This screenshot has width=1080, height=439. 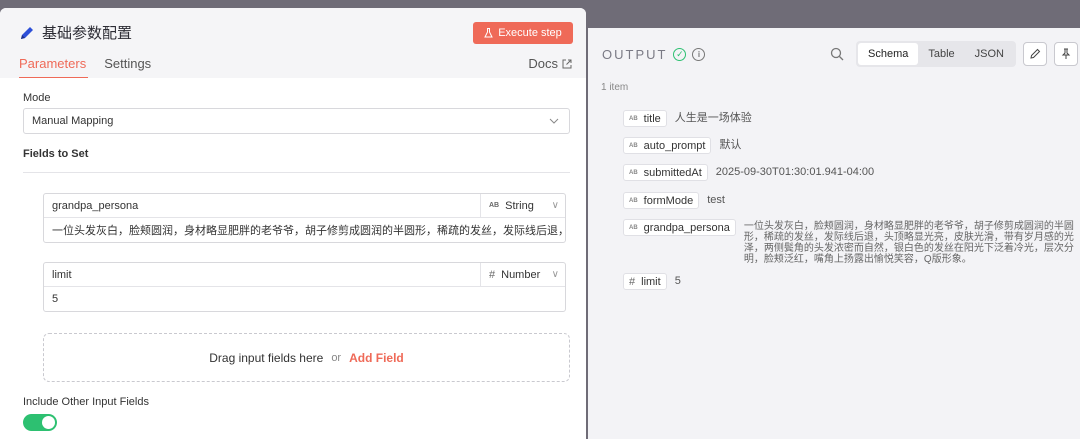 I want to click on field-assignment: limit # Number ∨ 5, so click(x=304, y=287).